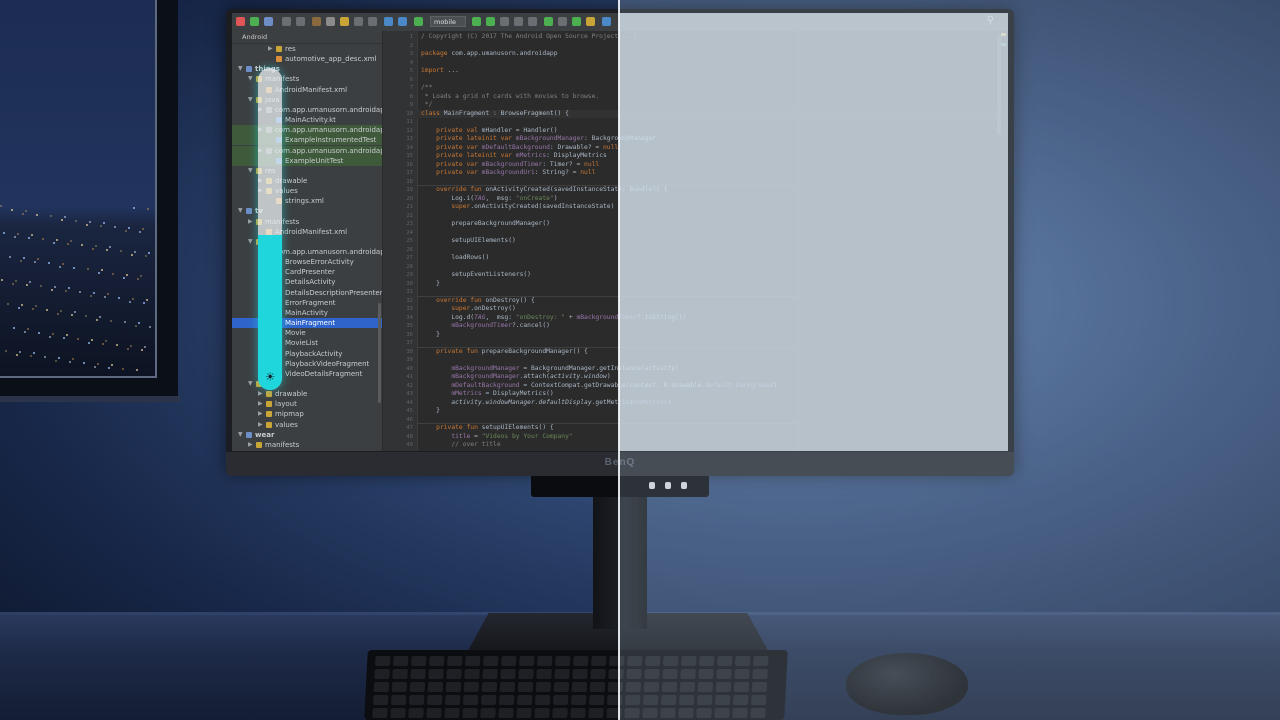 The width and height of the screenshot is (1280, 720). Describe the element at coordinates (606, 21) in the screenshot. I see `device-monitor-icon` at that location.